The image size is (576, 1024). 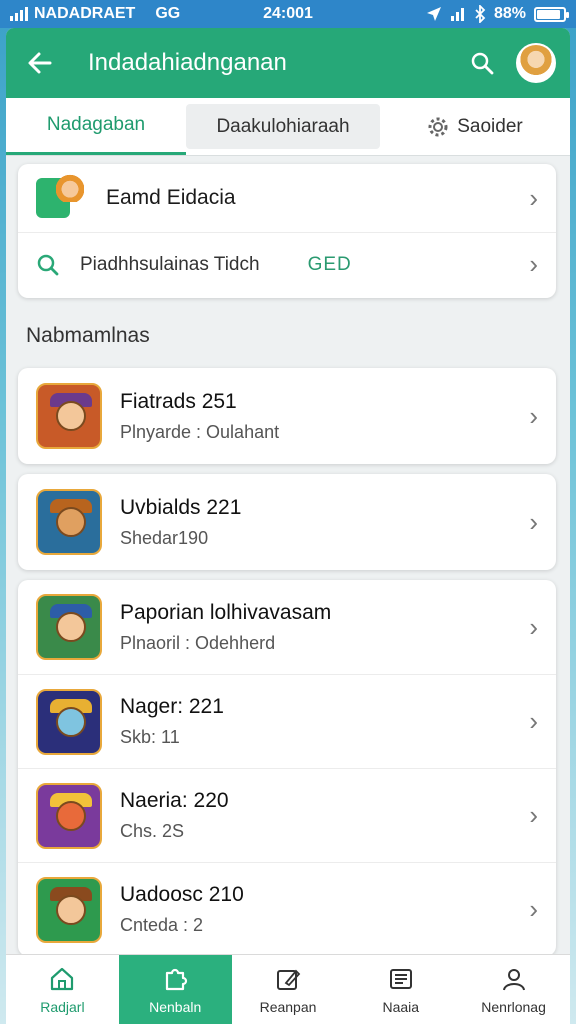 I want to click on magnifier-icon, so click(x=48, y=264).